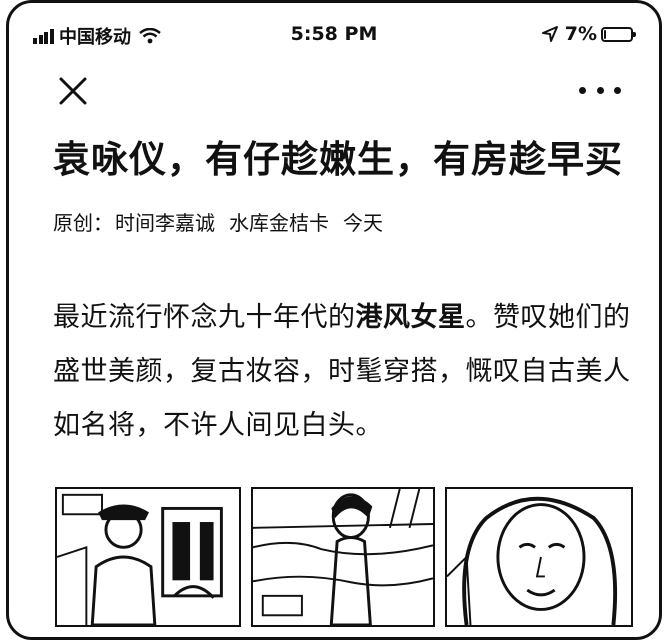 This screenshot has height=640, width=672. What do you see at coordinates (225, 221) in the screenshot?
I see `article-meta: 原创： 时间李嘉诚 水库金桔卡 今天` at bounding box center [225, 221].